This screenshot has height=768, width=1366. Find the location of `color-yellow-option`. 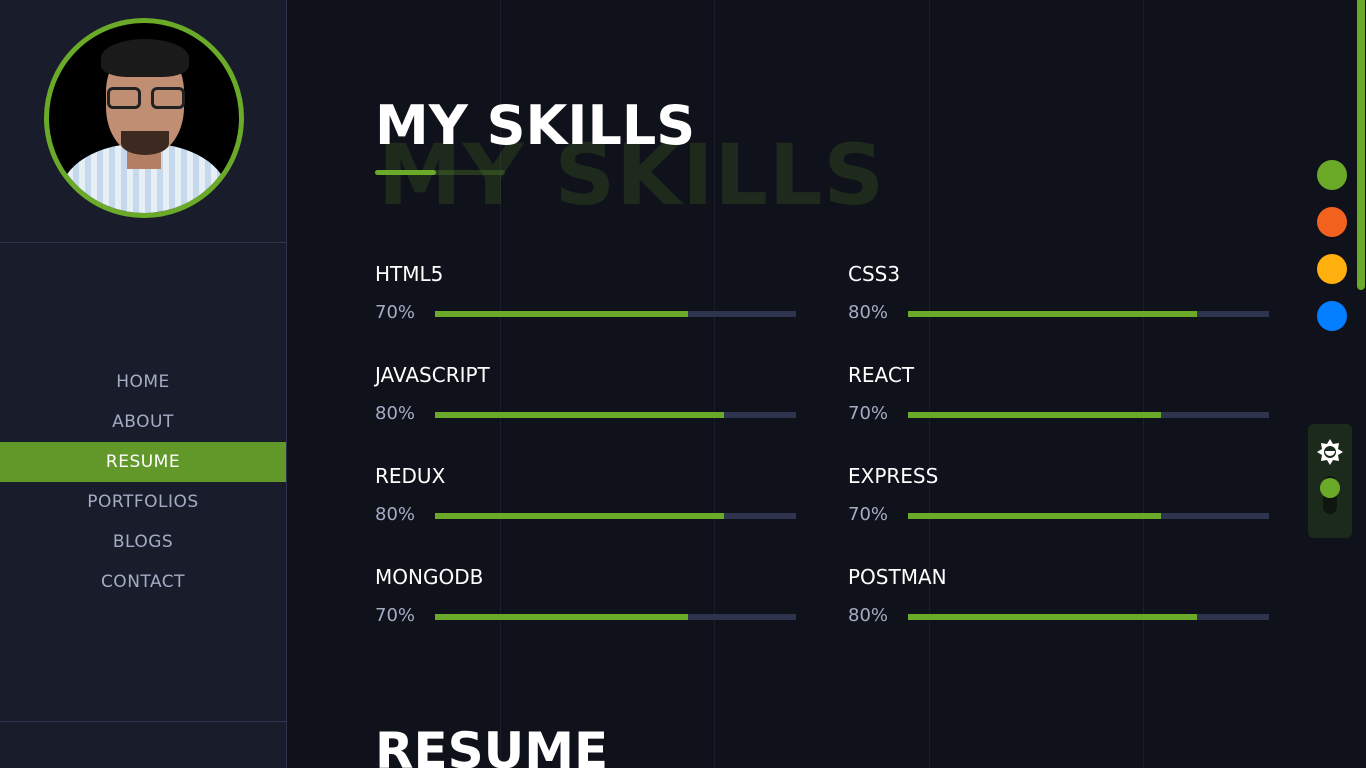

color-yellow-option is located at coordinates (1332, 269).